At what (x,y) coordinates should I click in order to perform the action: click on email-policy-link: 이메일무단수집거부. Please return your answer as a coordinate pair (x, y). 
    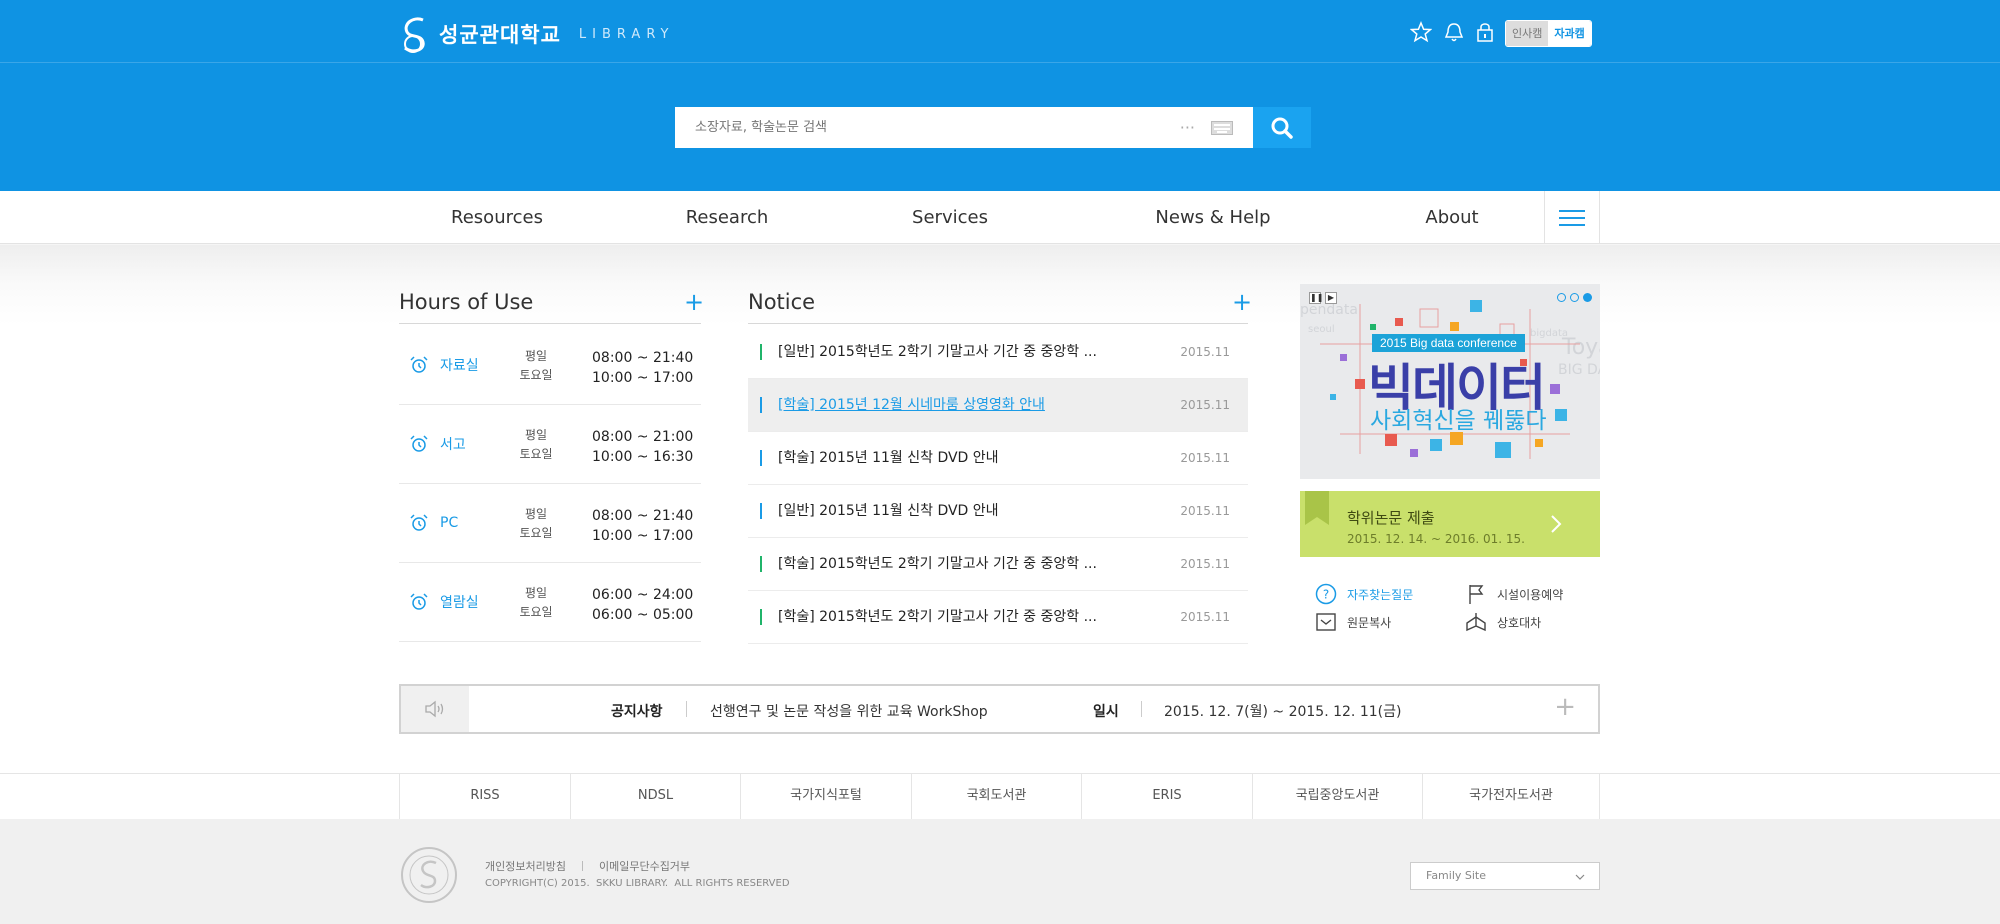
    Looking at the image, I should click on (644, 866).